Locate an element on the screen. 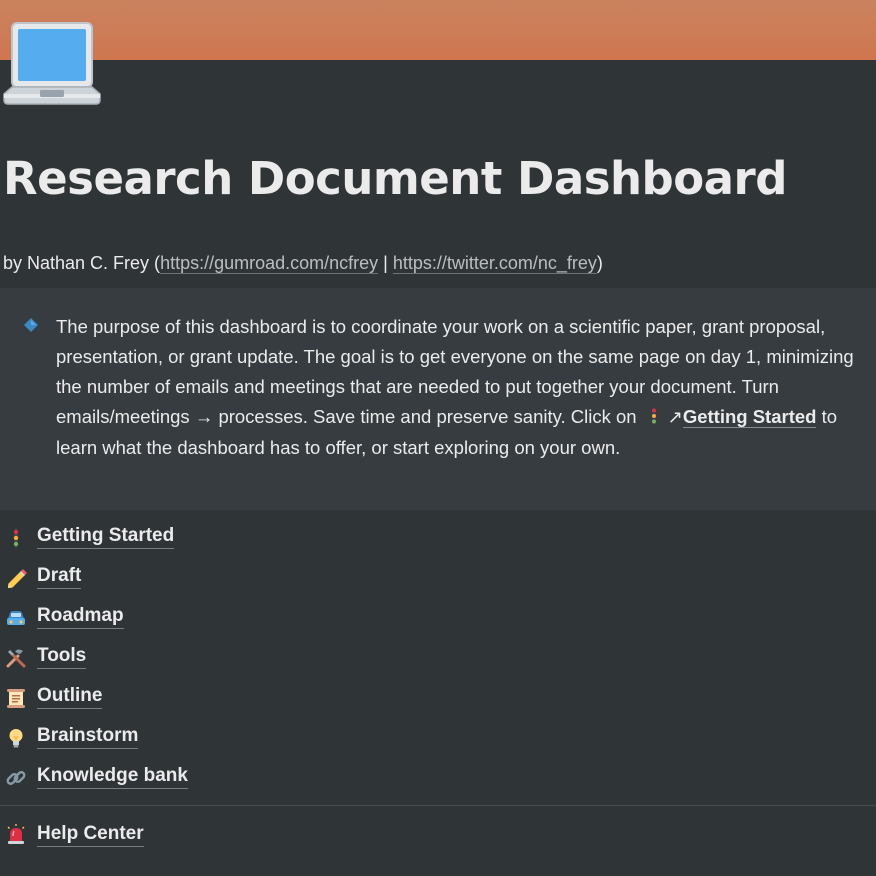 The height and width of the screenshot is (876, 876). page-title: Research Document Dashboard is located at coordinates (395, 178).